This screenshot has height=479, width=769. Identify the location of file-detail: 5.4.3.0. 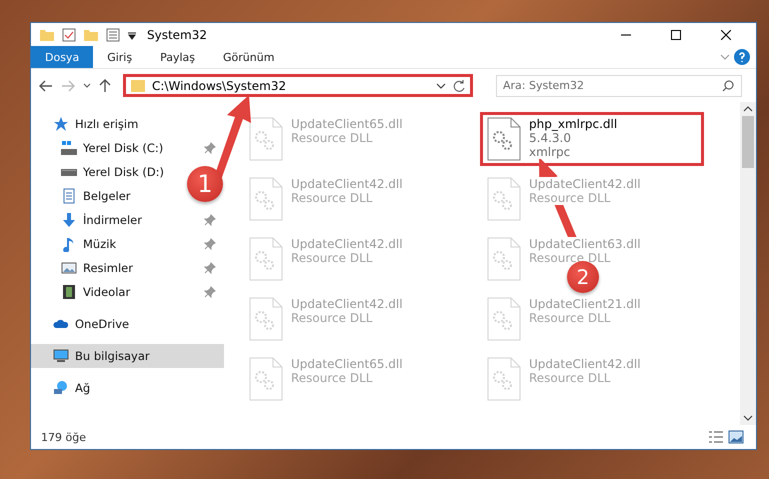
(550, 138).